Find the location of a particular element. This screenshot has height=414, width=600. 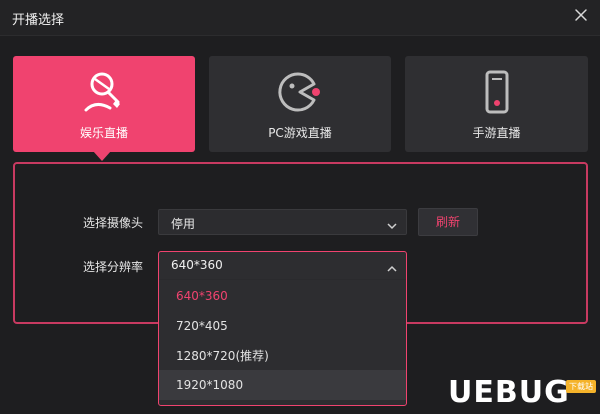

card-mobile-game-live: 手游直播 is located at coordinates (496, 104).